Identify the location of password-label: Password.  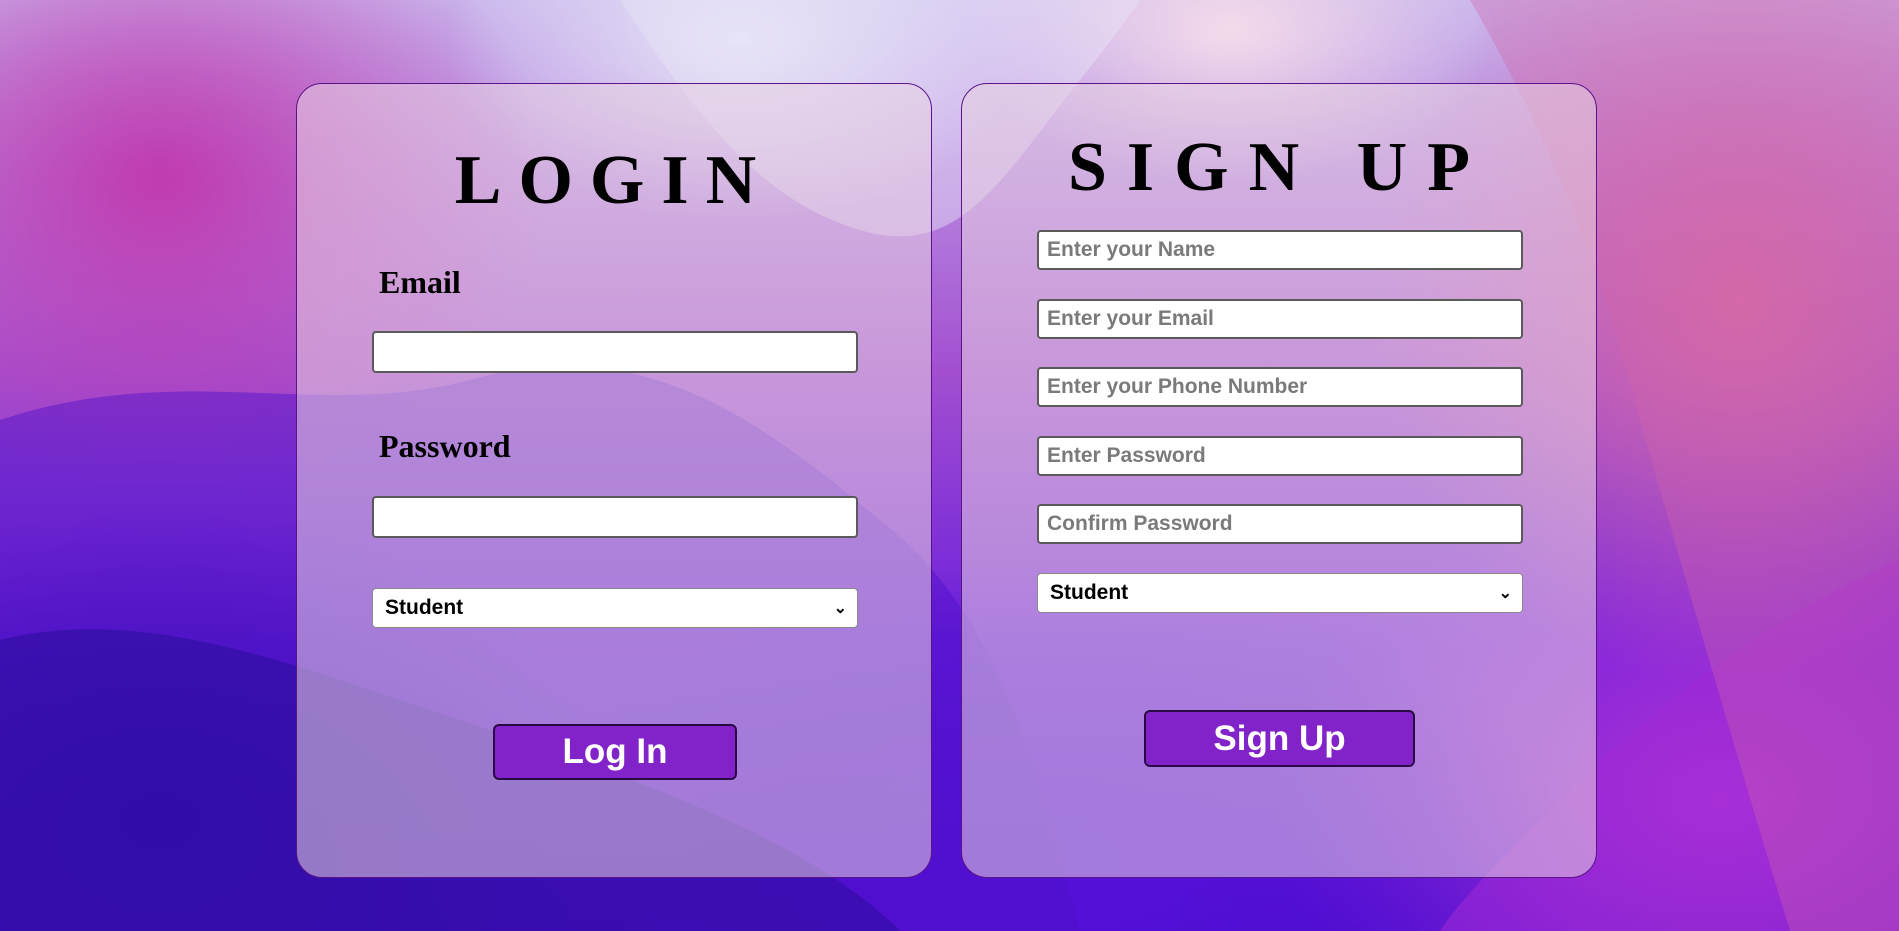
(445, 446).